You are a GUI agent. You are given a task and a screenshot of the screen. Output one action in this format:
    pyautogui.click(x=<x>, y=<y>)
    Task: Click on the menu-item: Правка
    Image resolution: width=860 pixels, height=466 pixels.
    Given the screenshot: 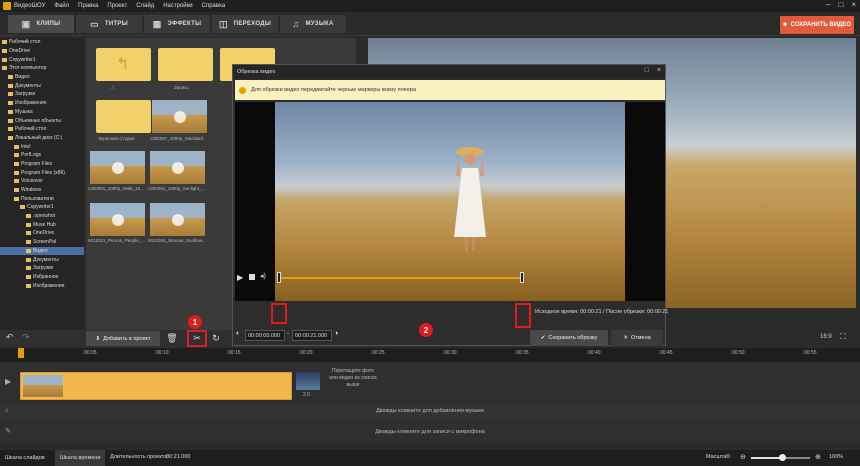 What is the action you would take?
    pyautogui.click(x=88, y=6)
    